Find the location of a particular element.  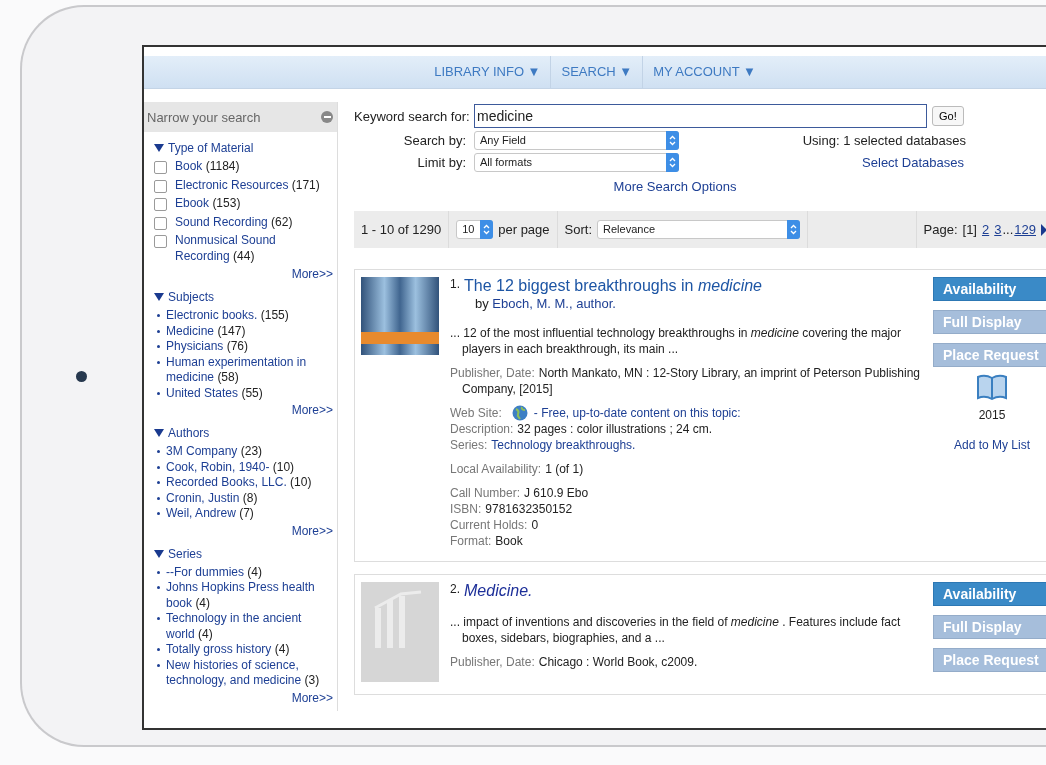

publication-year: 2015 is located at coordinates (992, 415).